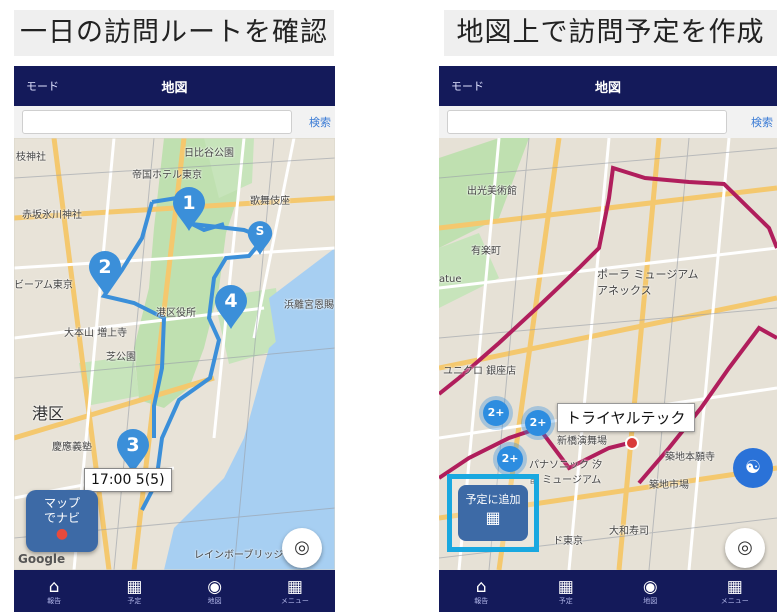  What do you see at coordinates (167, 175) in the screenshot?
I see `map-label: 帝国ホテル東京` at bounding box center [167, 175].